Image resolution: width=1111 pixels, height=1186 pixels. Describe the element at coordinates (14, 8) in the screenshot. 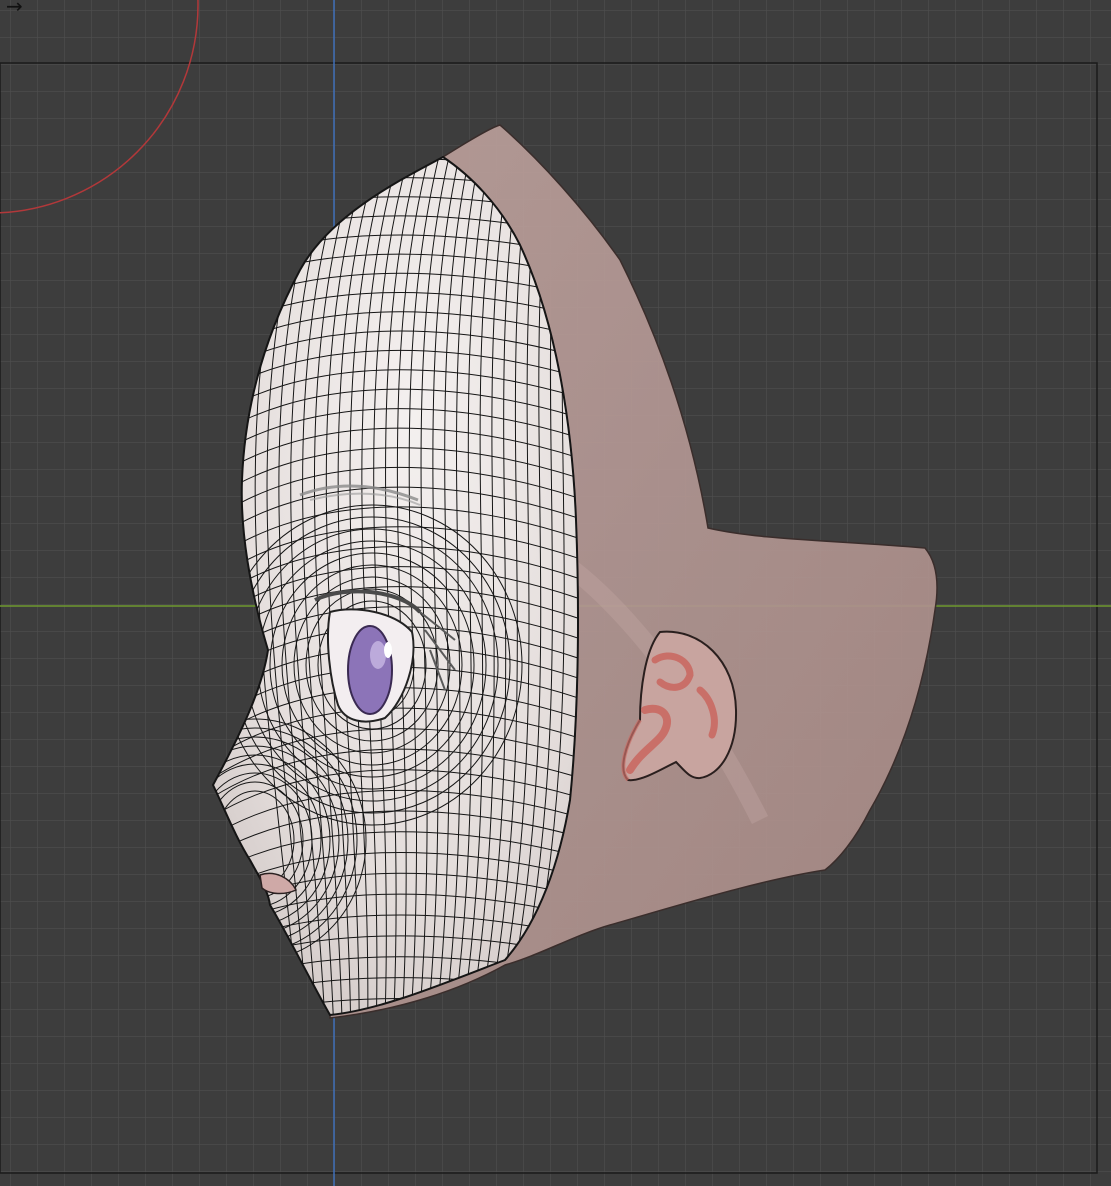

I see `arrow-right-icon: →` at that location.